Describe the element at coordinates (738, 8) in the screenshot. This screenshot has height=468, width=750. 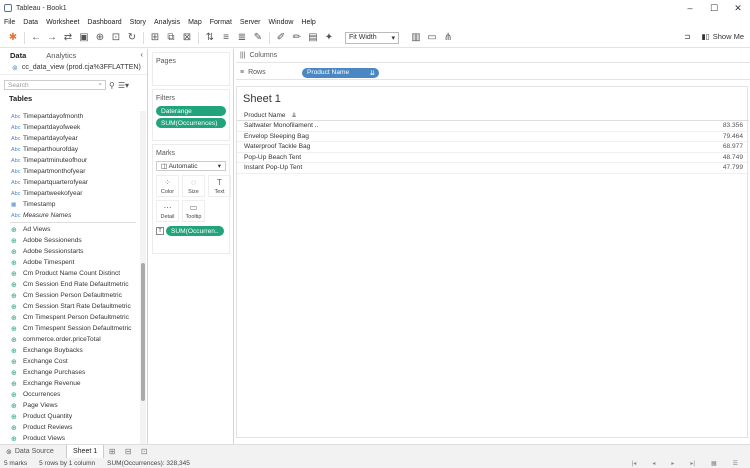
I see `close-icon: ✕` at that location.